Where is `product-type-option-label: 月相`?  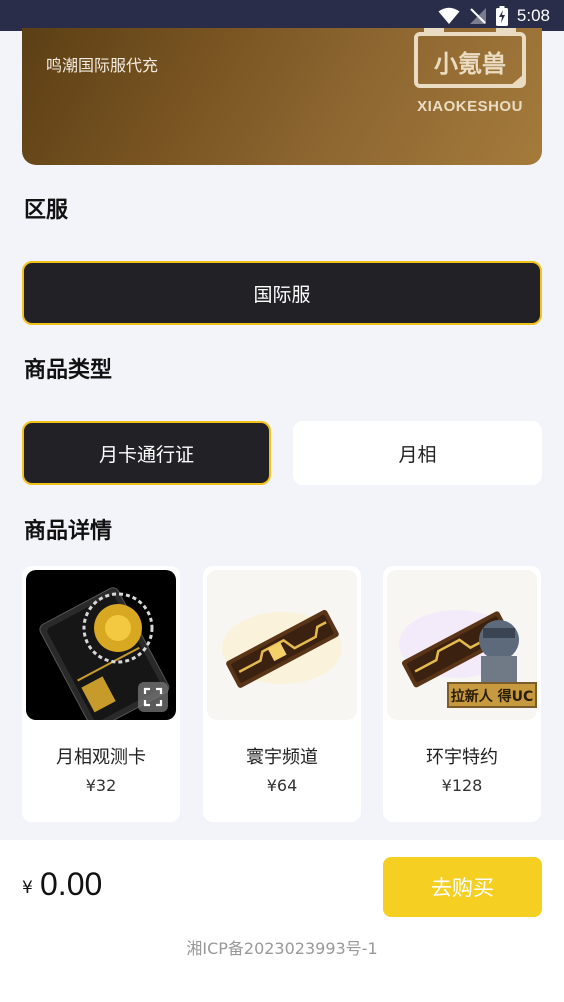 product-type-option-label: 月相 is located at coordinates (417, 454).